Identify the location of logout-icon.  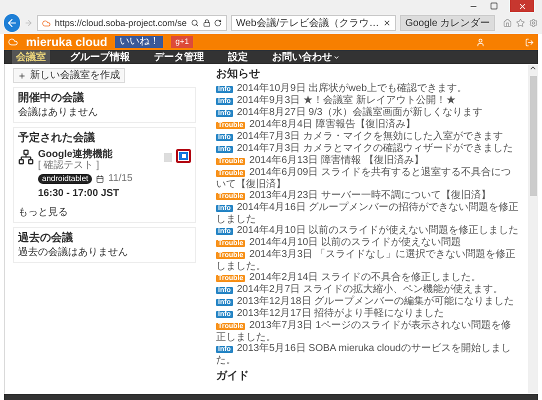
(529, 42).